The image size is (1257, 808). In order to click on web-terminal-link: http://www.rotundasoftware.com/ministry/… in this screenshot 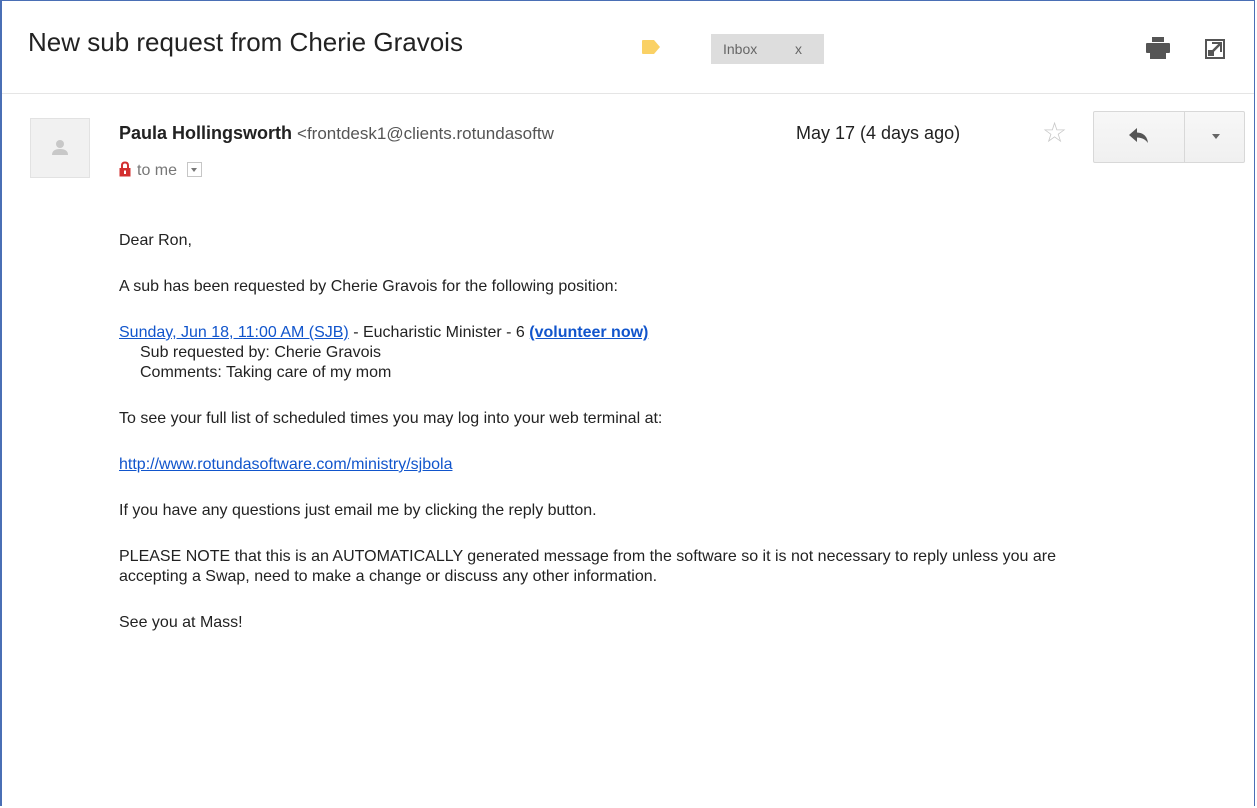, I will do `click(285, 464)`.